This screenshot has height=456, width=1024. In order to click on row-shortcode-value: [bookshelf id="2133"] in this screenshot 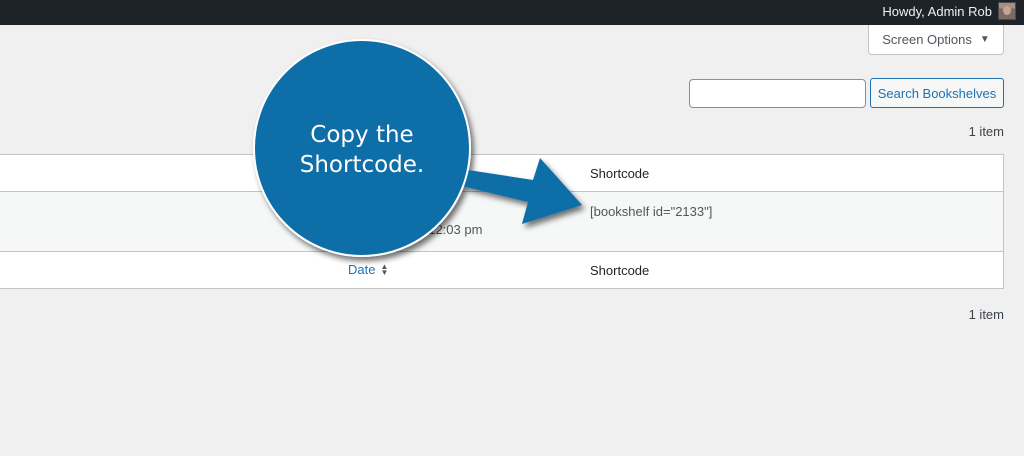, I will do `click(651, 211)`.